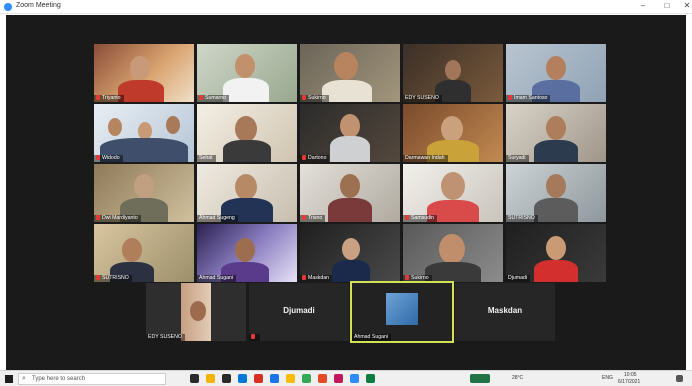 This screenshot has width=692, height=386. I want to click on search-icon: ⌕, so click(24, 378).